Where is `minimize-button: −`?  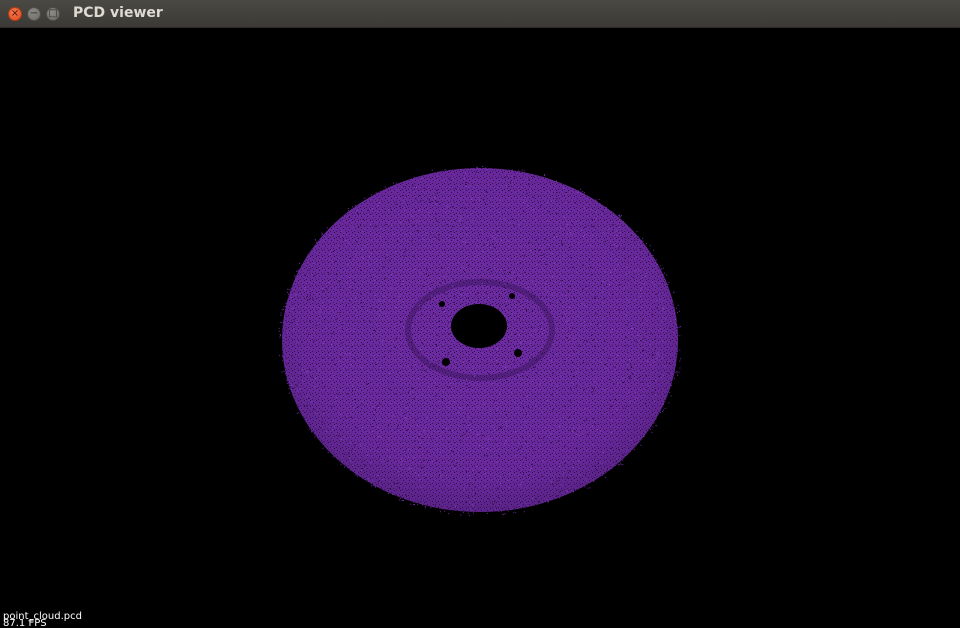
minimize-button: − is located at coordinates (34, 14).